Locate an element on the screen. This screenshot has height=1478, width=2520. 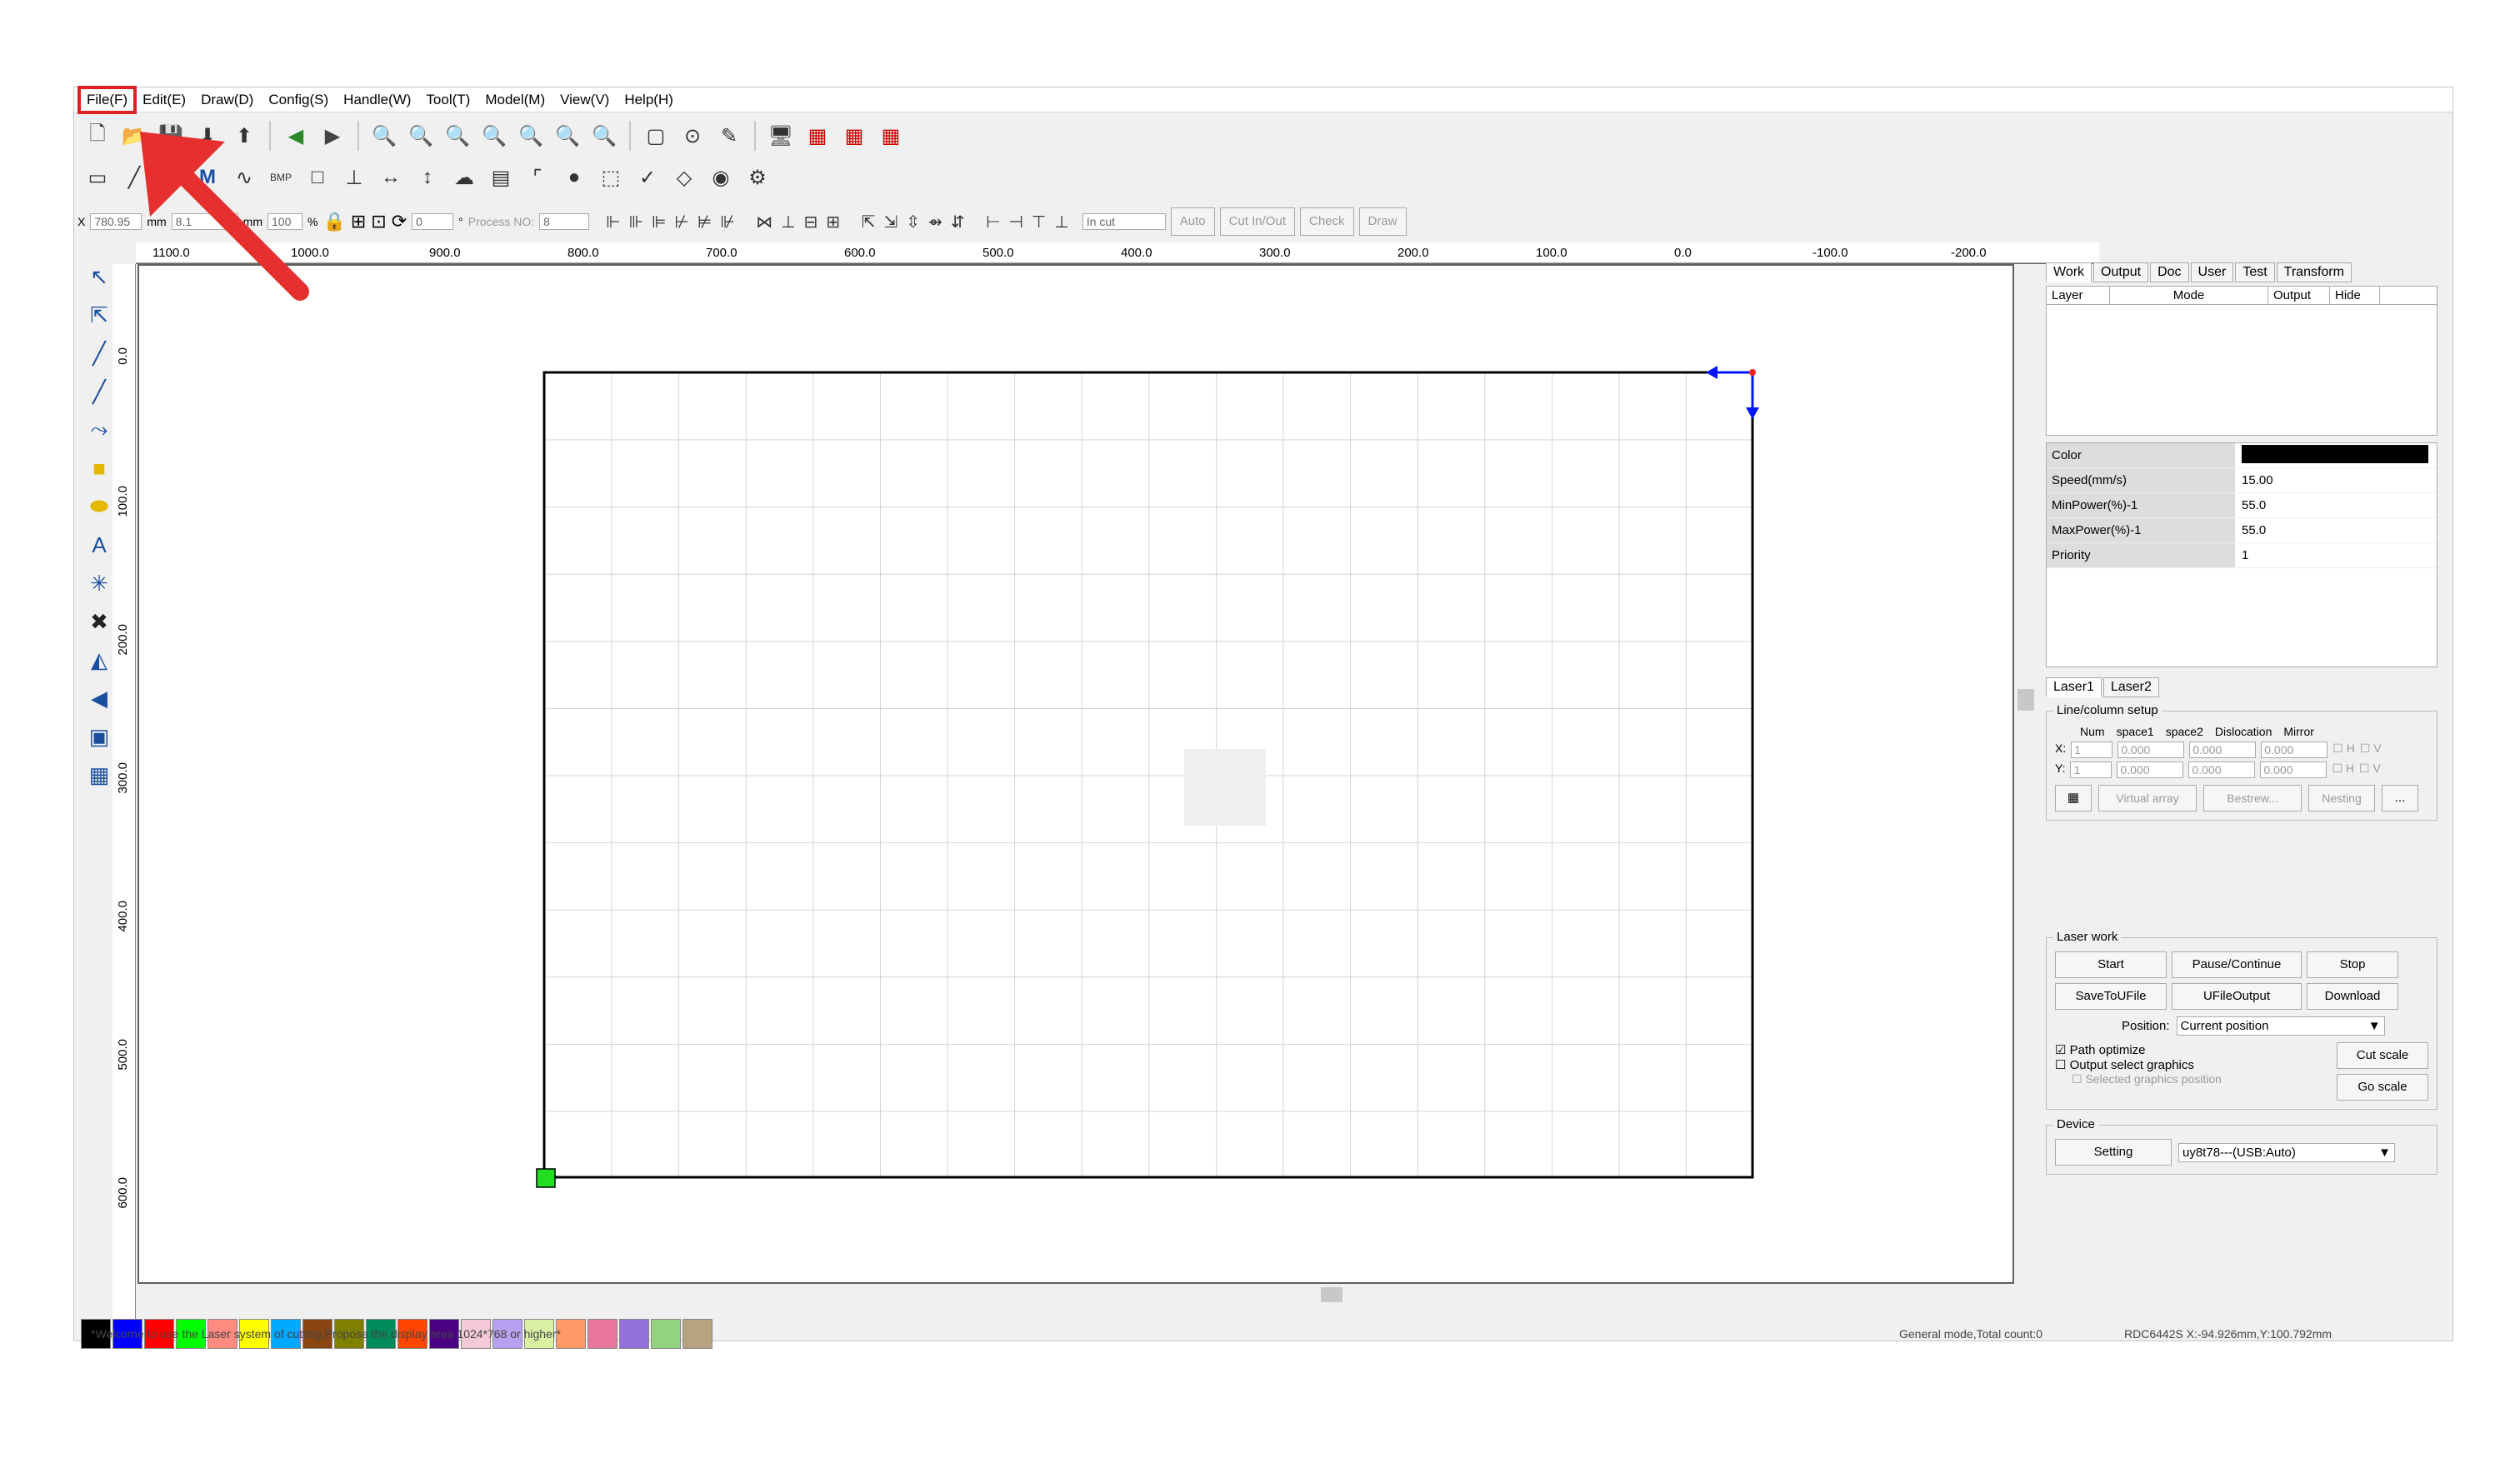
device-select: uy8t78---(USB:Auto) ▼ is located at coordinates (2286, 1152).